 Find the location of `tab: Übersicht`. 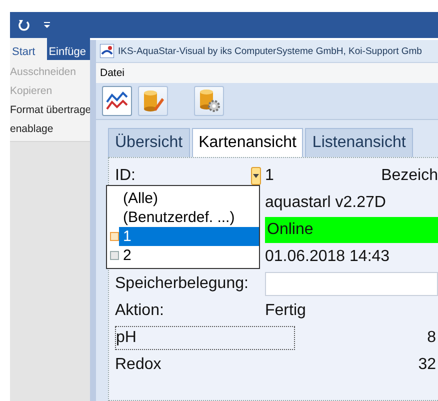

tab: Übersicht is located at coordinates (149, 142).